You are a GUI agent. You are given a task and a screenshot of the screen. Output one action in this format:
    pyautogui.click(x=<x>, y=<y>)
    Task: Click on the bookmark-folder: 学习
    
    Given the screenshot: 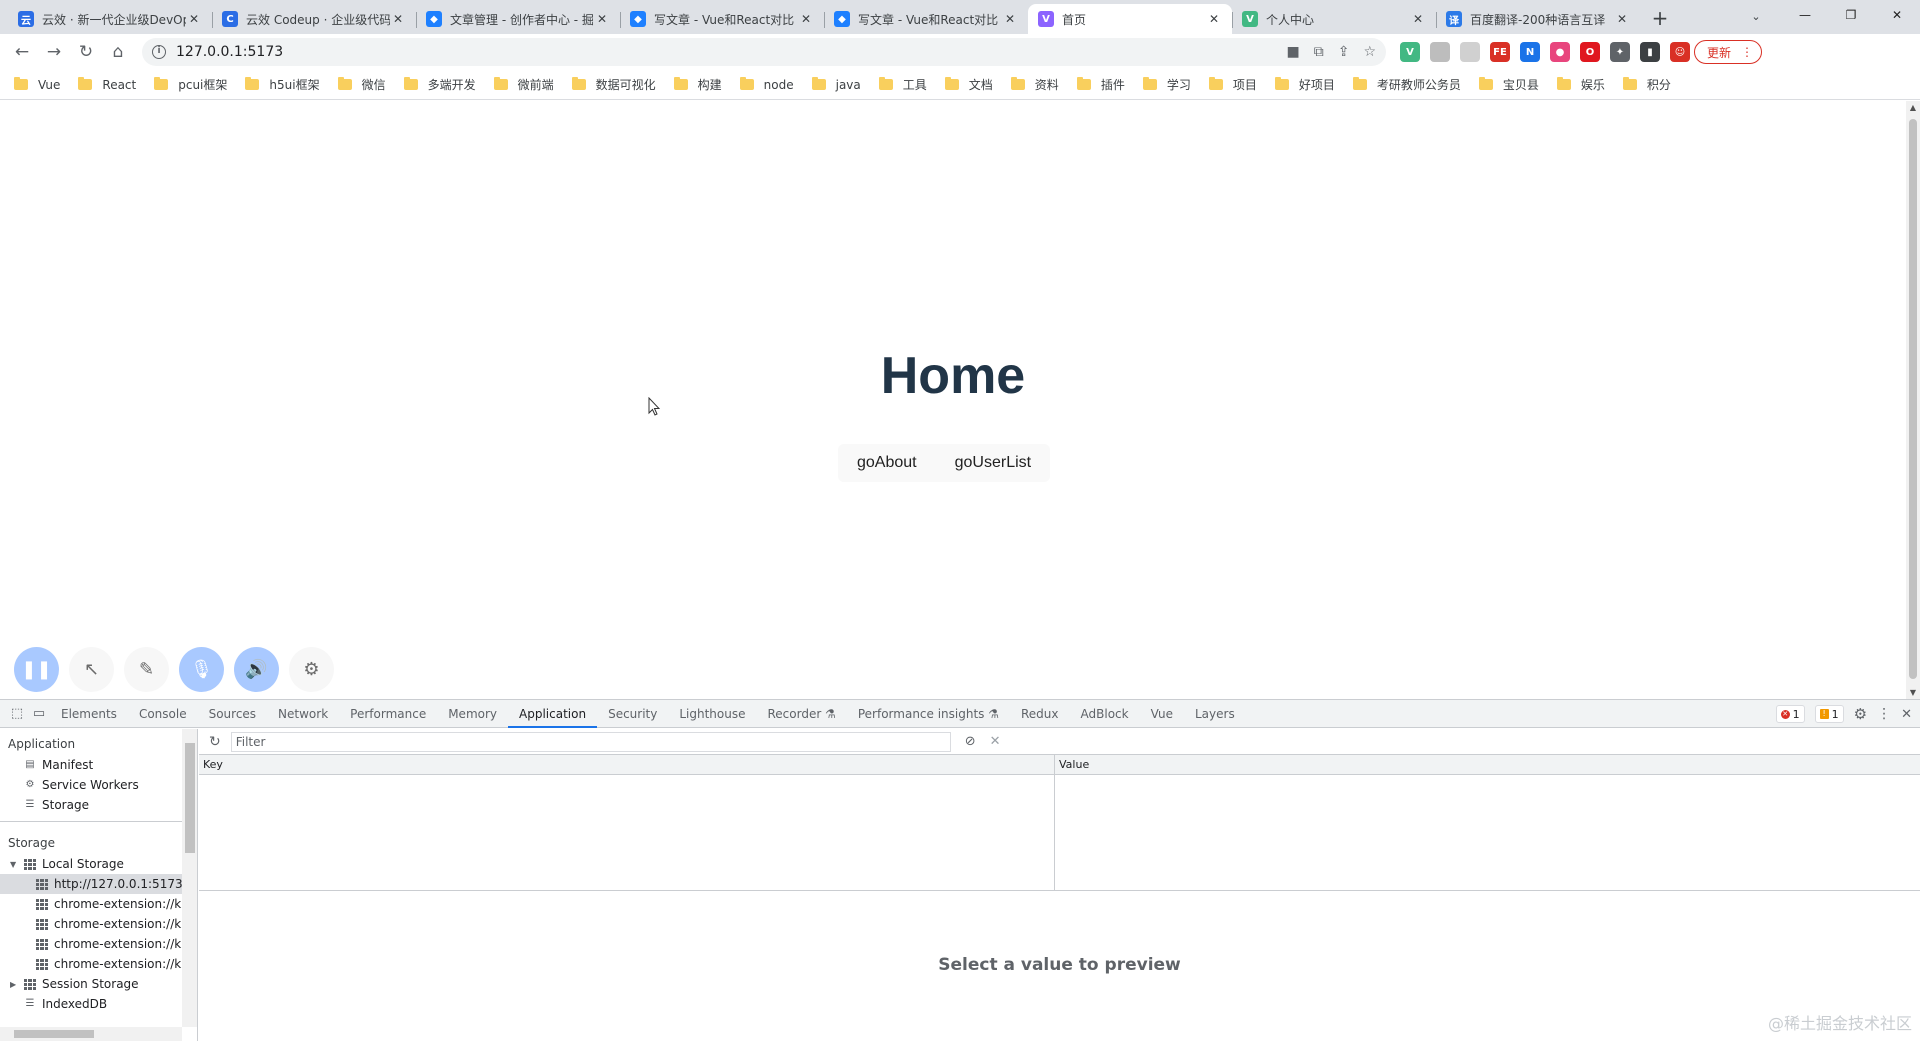 What is the action you would take?
    pyautogui.click(x=1171, y=85)
    